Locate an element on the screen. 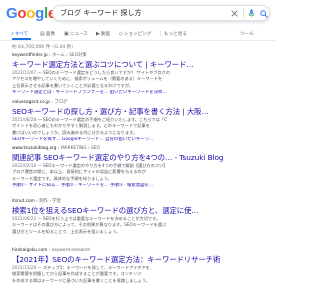  snippet-line: — SEOキーワード選定のやり方を4つの手順で解説【選び方のコツ】 is located at coordinates (102, 165).